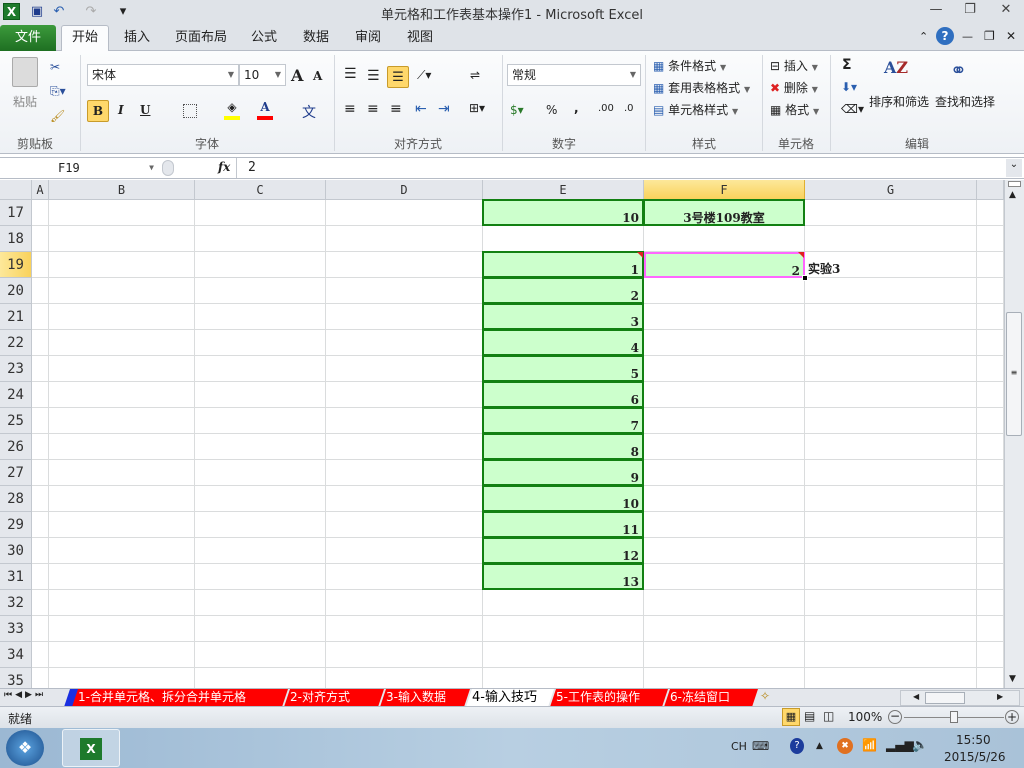  What do you see at coordinates (724, 629) in the screenshot?
I see `cell-F33` at bounding box center [724, 629].